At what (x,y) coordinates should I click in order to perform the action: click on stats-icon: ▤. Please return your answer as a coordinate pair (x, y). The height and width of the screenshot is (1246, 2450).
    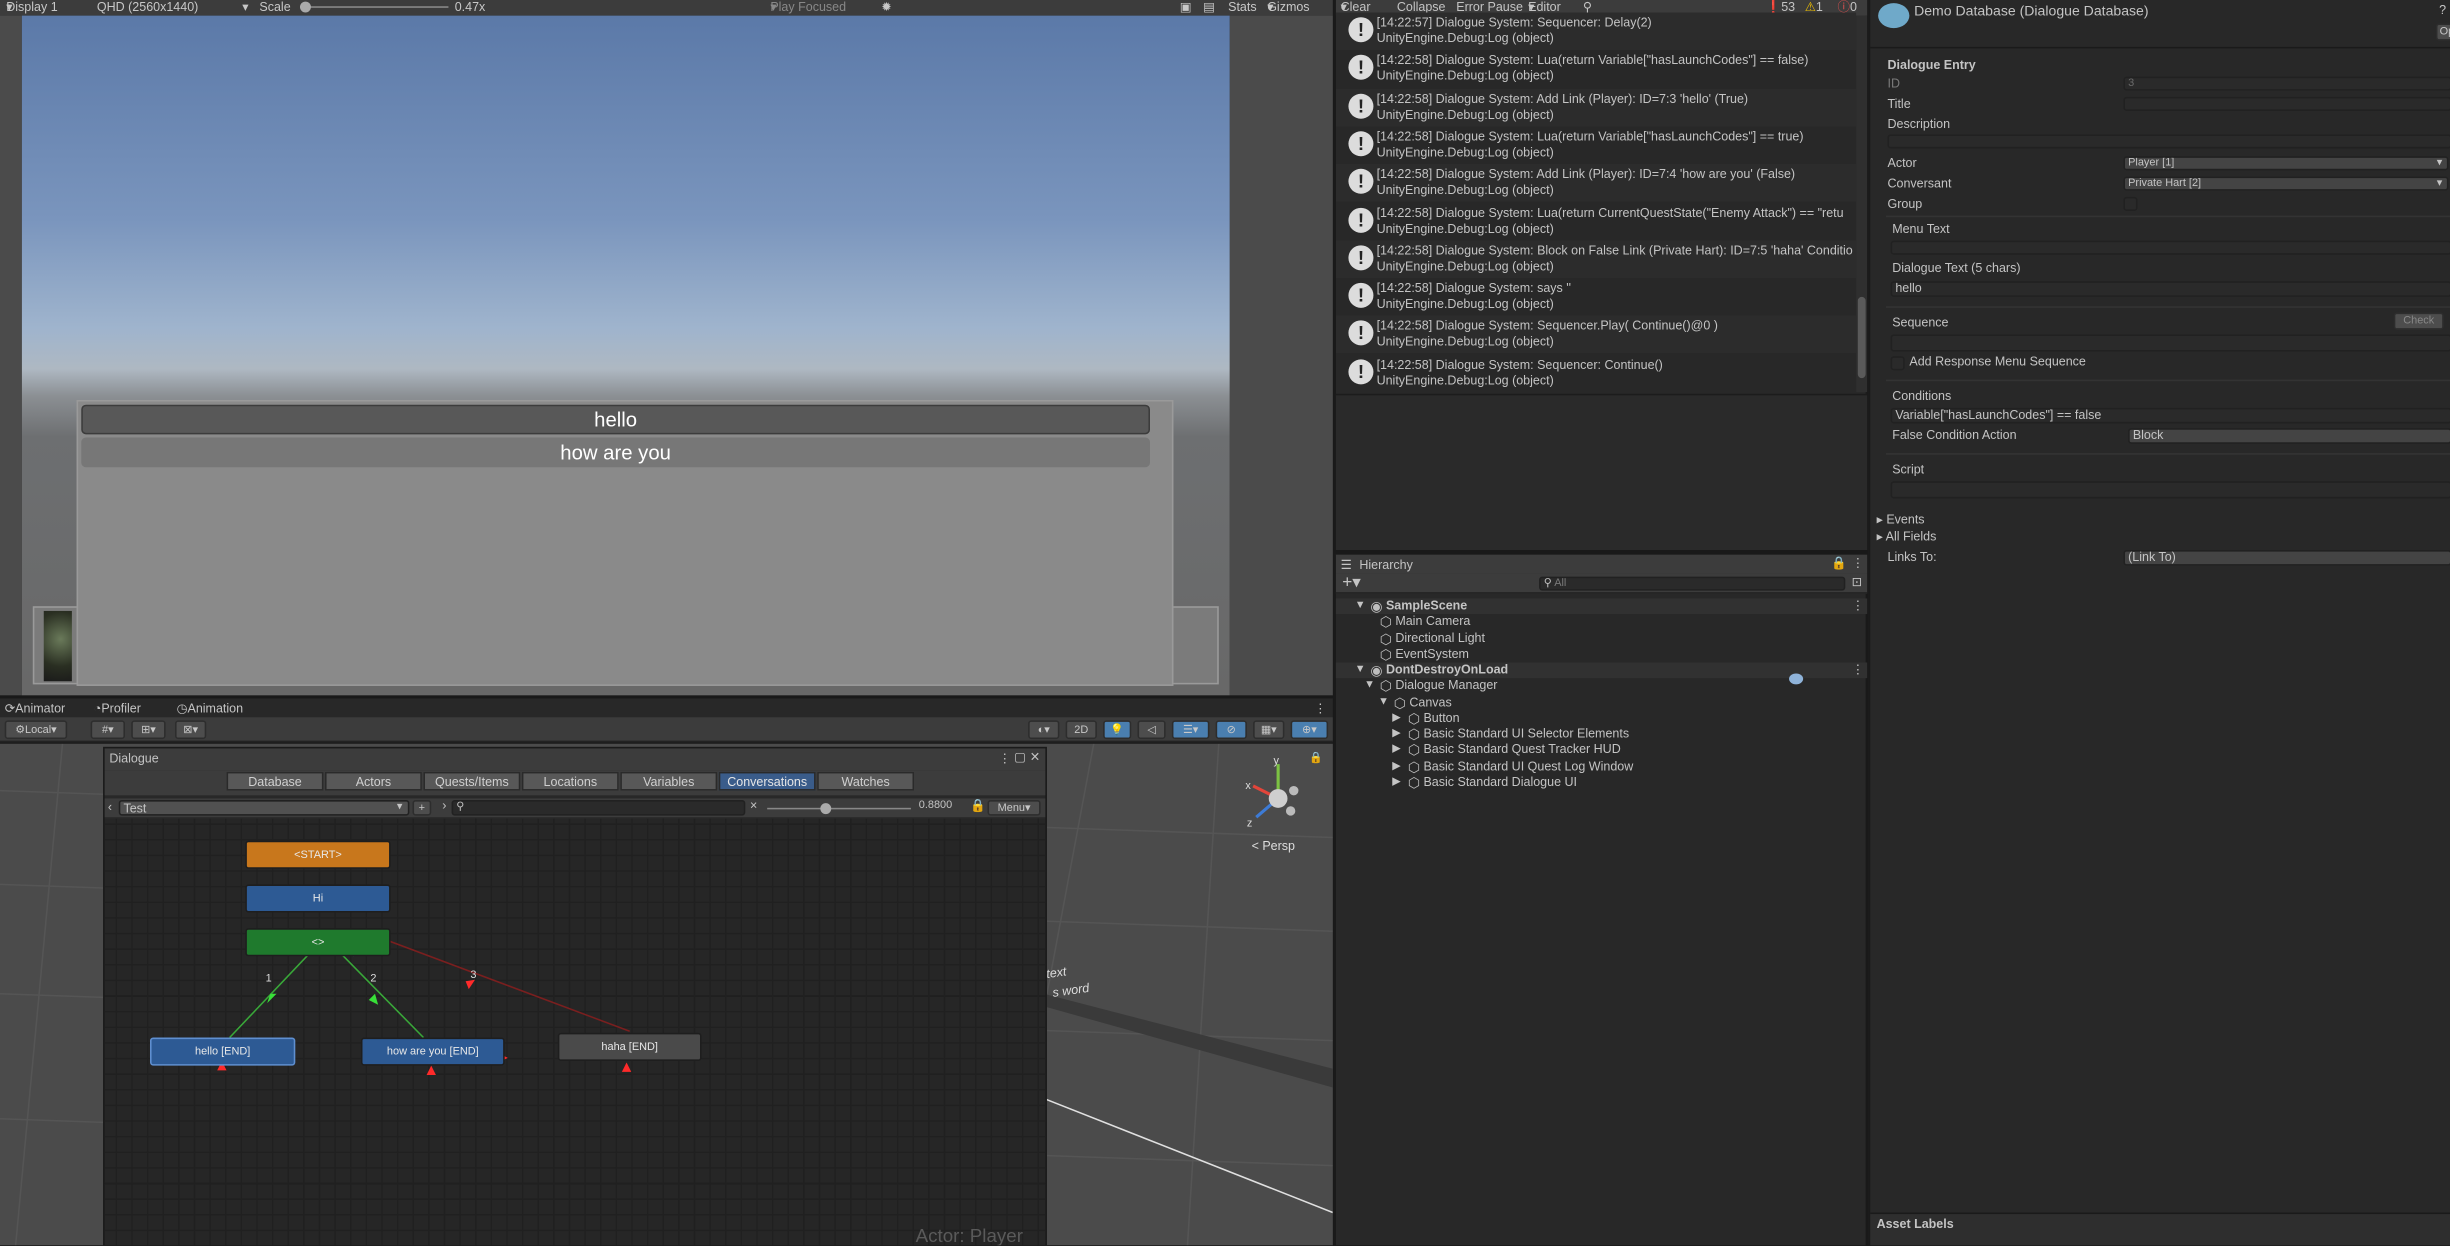
    Looking at the image, I should click on (1209, 8).